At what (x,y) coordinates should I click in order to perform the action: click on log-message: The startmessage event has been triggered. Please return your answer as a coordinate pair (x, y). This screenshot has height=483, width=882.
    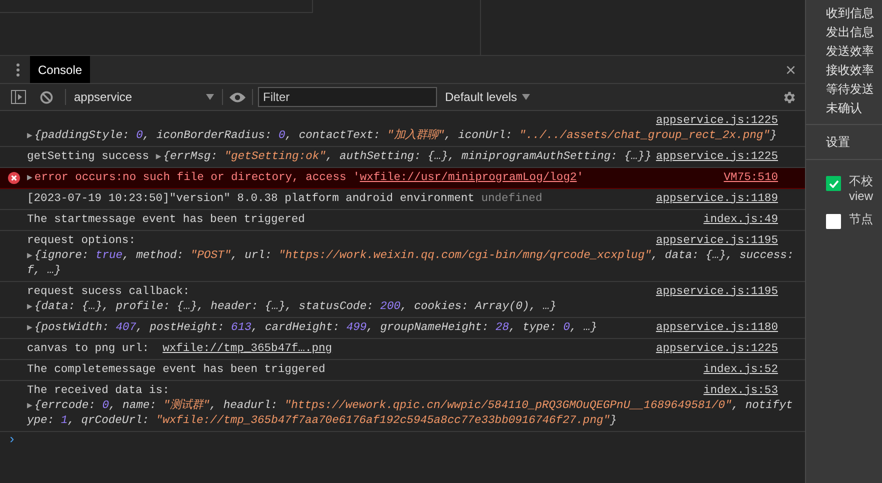
    Looking at the image, I should click on (166, 220).